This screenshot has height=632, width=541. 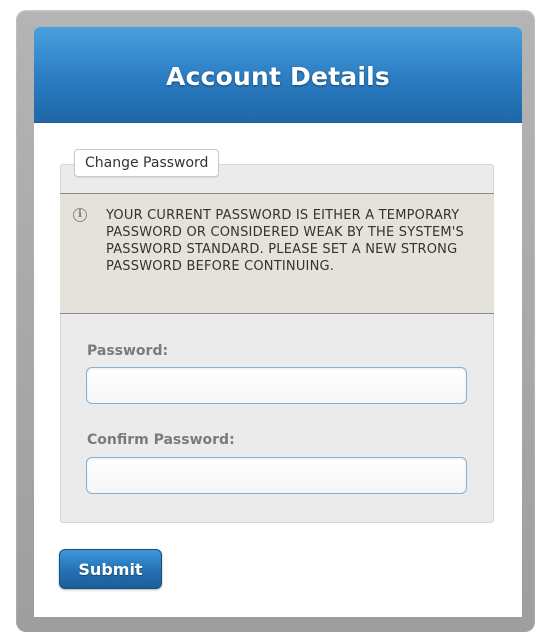 I want to click on password-input, so click(x=276, y=385).